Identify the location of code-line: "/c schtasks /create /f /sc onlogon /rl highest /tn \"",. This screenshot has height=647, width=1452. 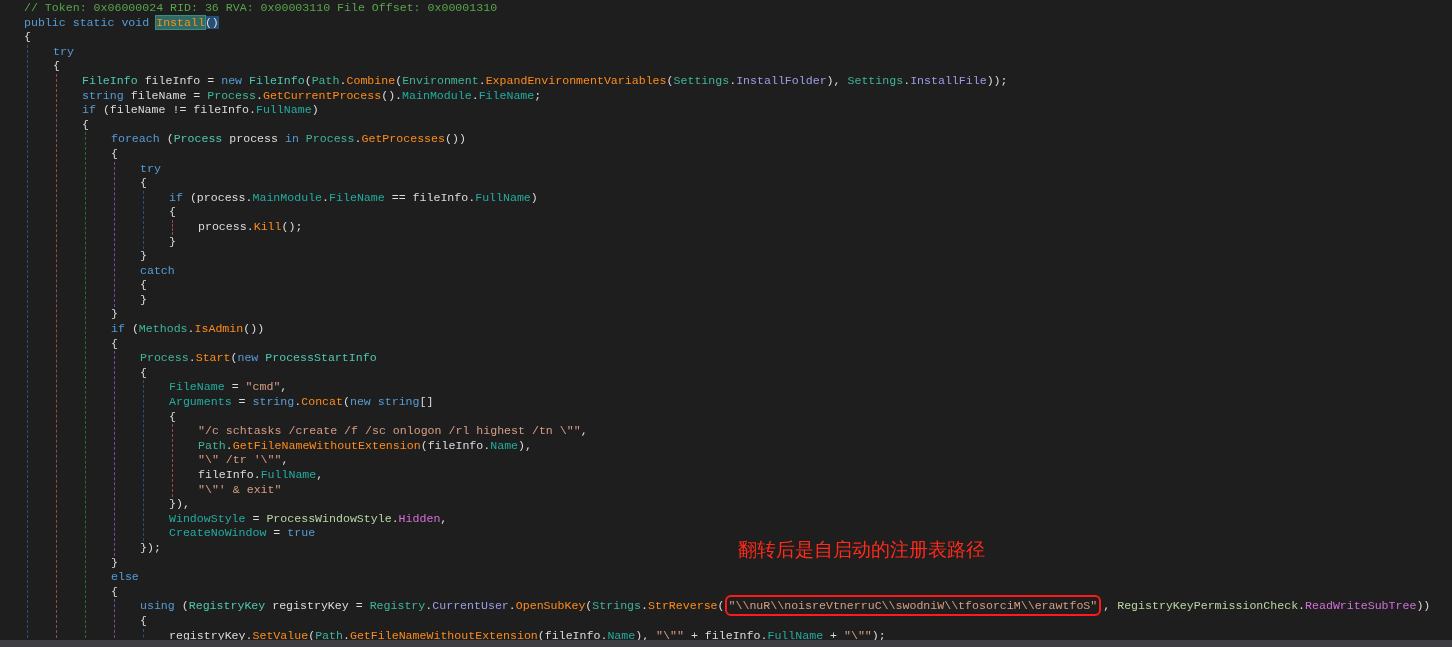
(393, 431).